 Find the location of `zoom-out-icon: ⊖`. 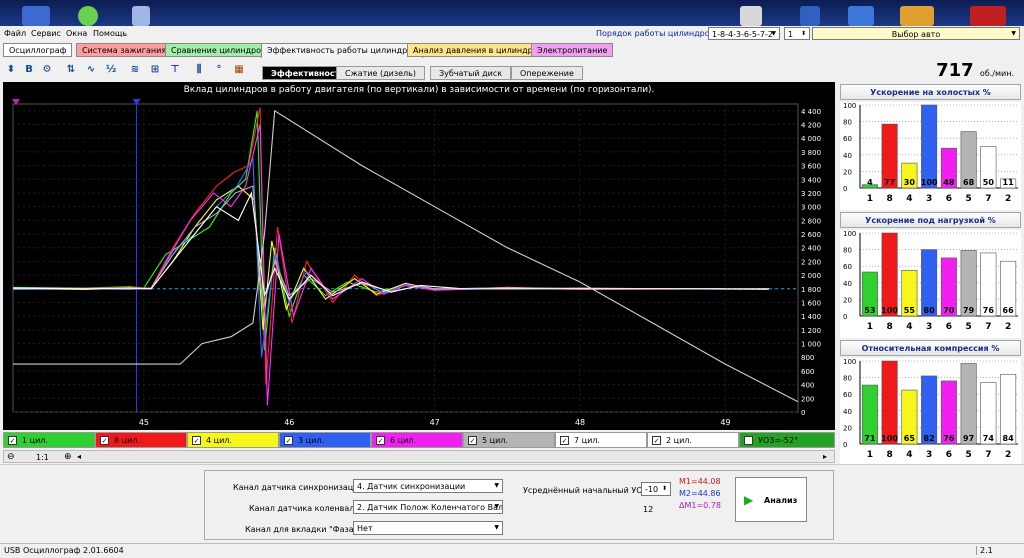

zoom-out-icon: ⊖ is located at coordinates (11, 457).